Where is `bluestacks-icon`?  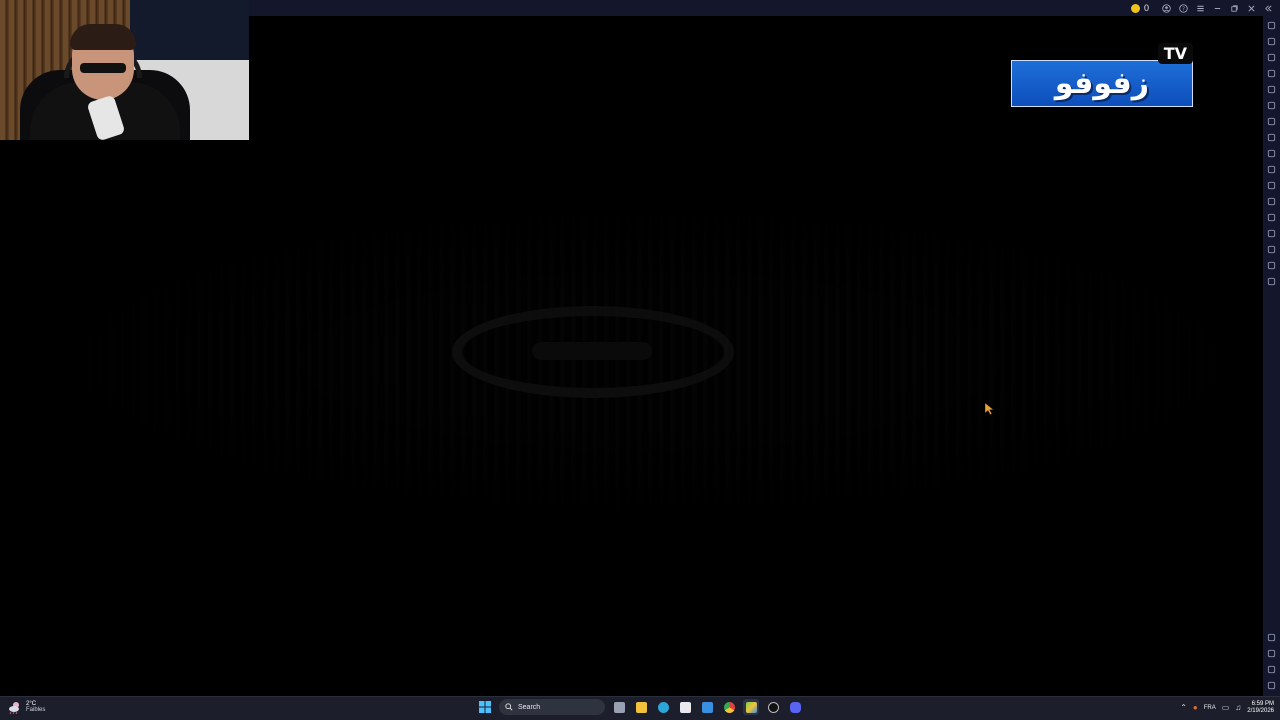
bluestacks-icon is located at coordinates (751, 707).